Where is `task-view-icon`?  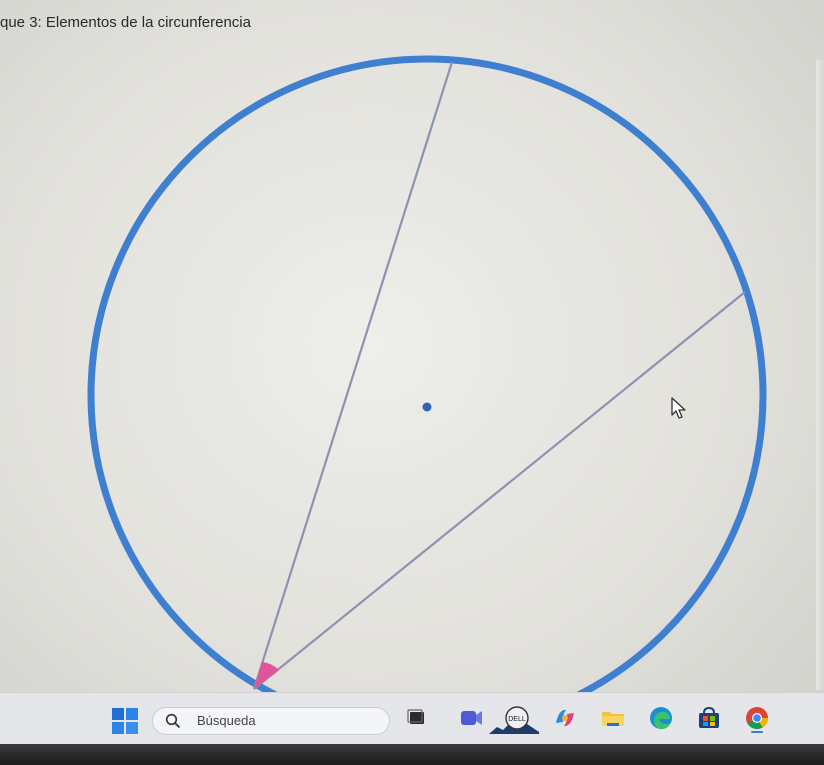 task-view-icon is located at coordinates (417, 718).